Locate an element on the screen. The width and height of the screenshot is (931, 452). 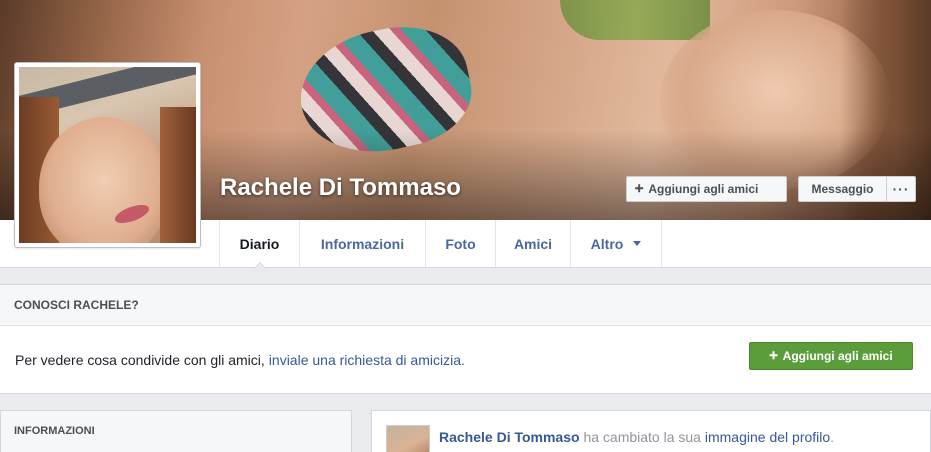
tab-informazioni: Informazioni is located at coordinates (363, 243).